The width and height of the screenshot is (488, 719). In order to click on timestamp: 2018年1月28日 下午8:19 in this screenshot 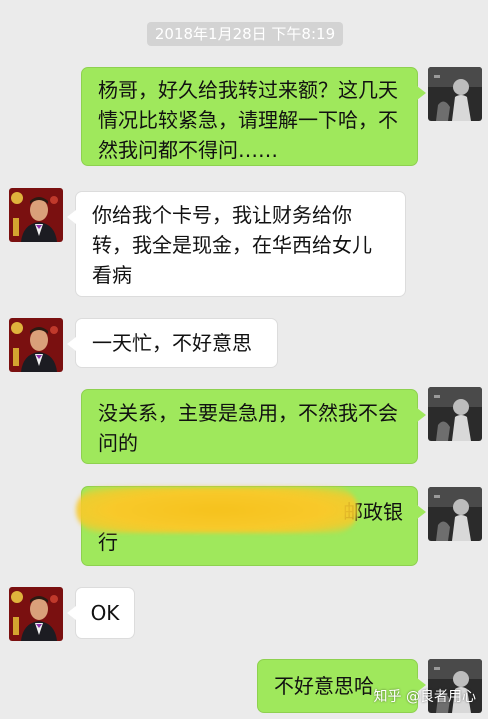, I will do `click(245, 34)`.